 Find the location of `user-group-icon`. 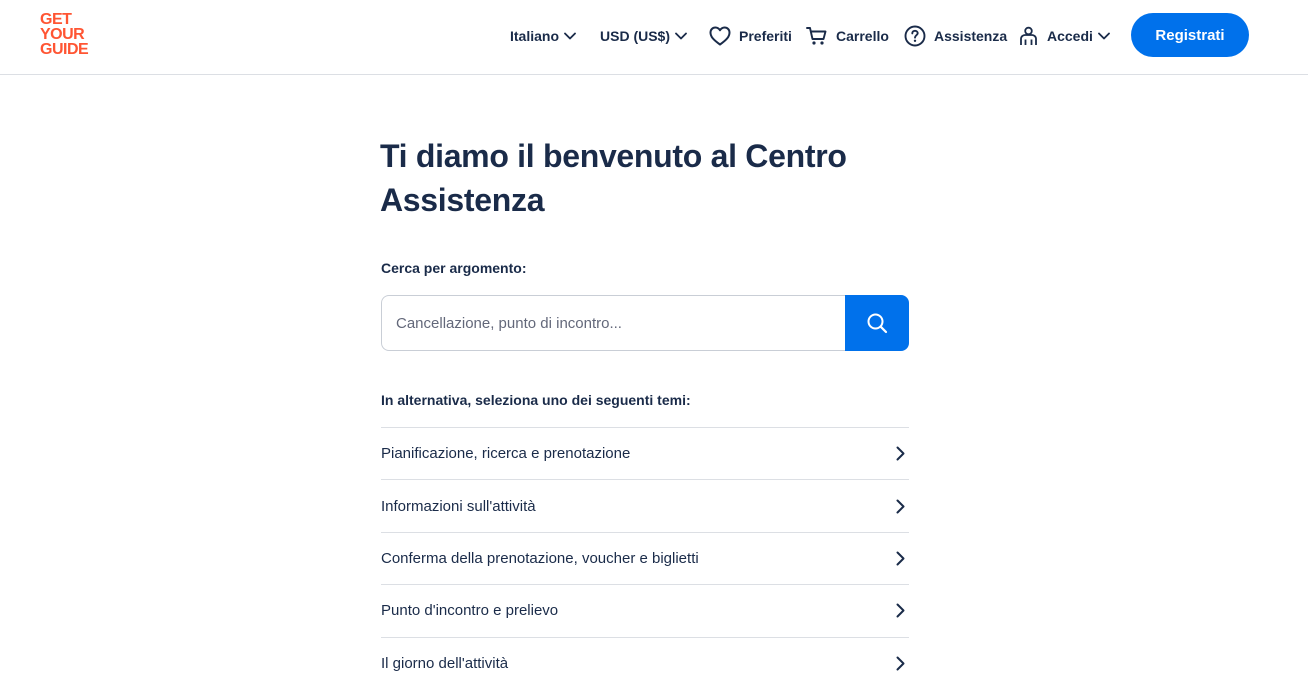

user-group-icon is located at coordinates (1028, 35).